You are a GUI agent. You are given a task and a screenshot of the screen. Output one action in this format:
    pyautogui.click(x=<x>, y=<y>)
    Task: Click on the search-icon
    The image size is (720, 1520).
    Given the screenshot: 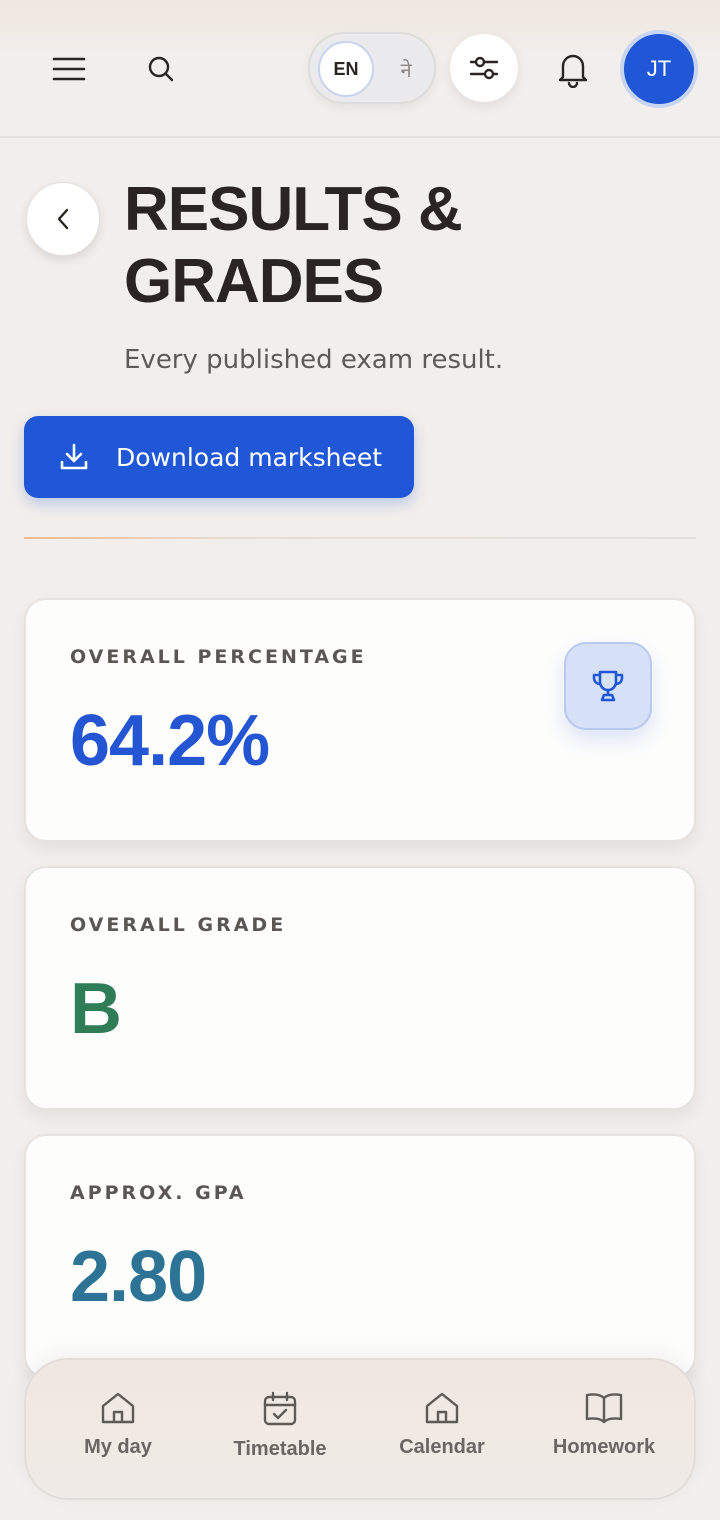 What is the action you would take?
    pyautogui.click(x=161, y=69)
    